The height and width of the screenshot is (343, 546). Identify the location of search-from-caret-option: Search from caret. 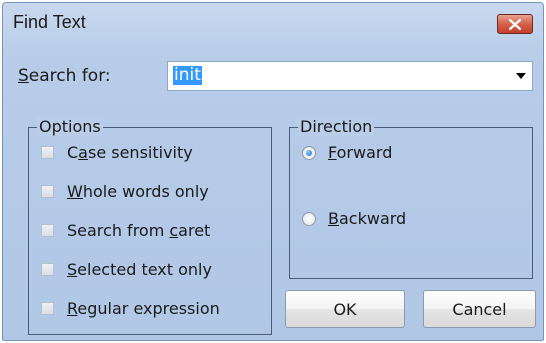
(125, 230).